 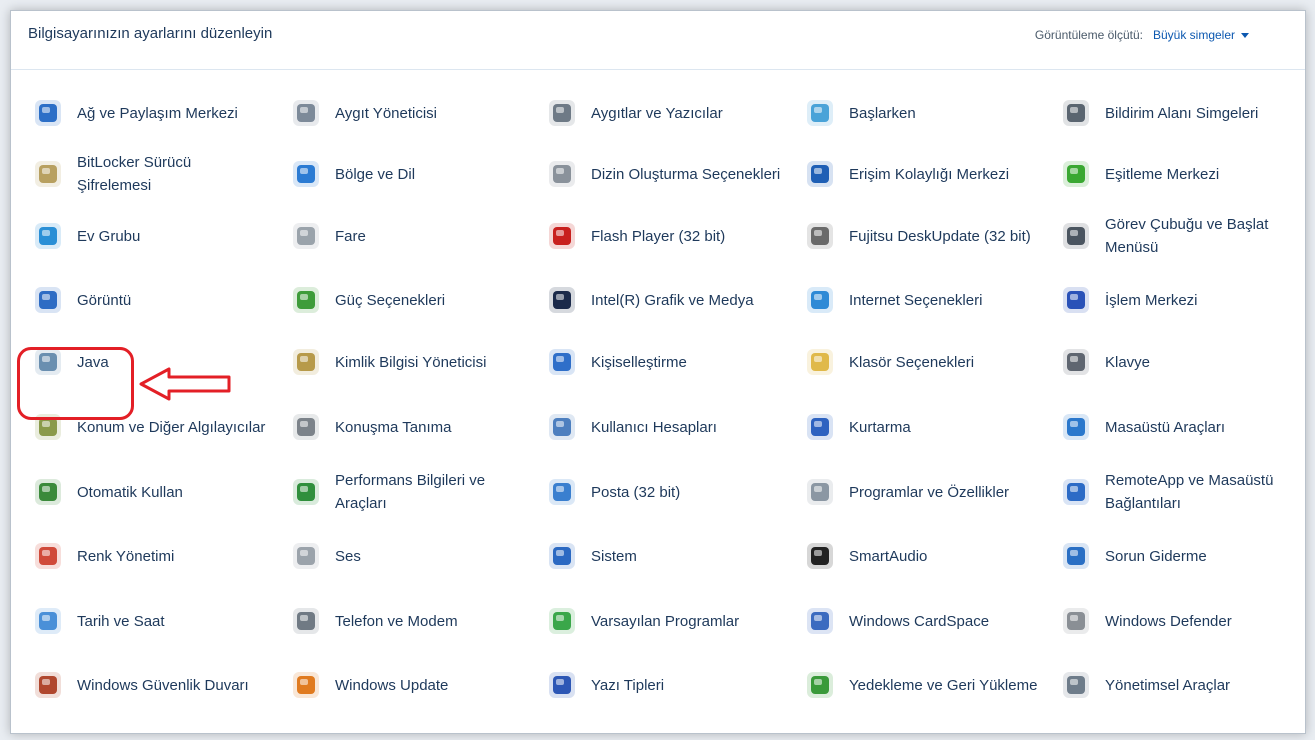 What do you see at coordinates (639, 362) in the screenshot?
I see `control-panel-item-label: Kişiselleştirme` at bounding box center [639, 362].